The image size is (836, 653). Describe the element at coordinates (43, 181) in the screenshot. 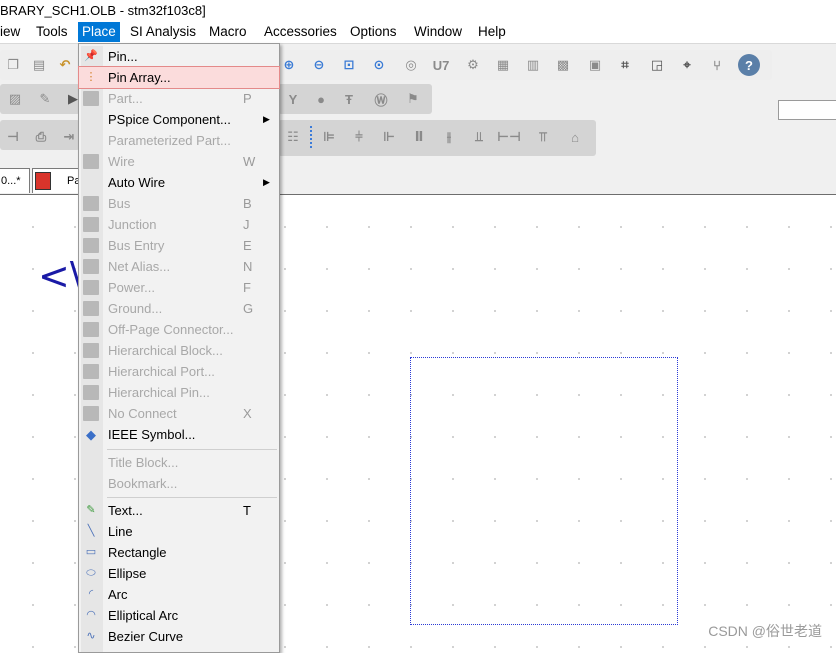

I see `part-tab-icon` at that location.